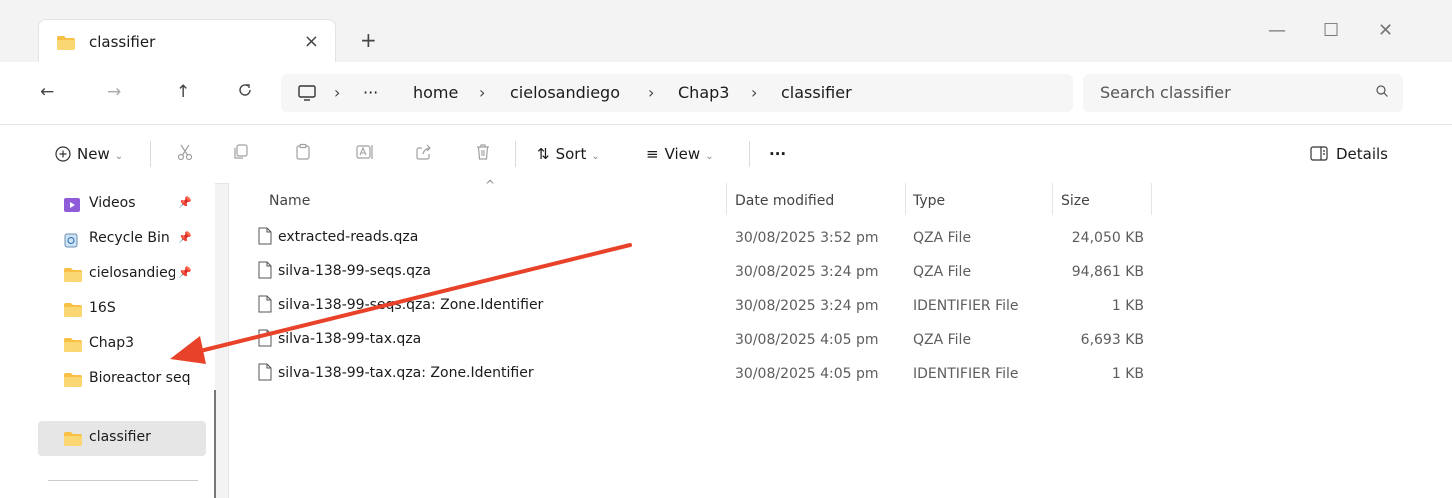 The image size is (1452, 498). Describe the element at coordinates (102, 308) in the screenshot. I see `sidebar-item-label: 16S` at that location.